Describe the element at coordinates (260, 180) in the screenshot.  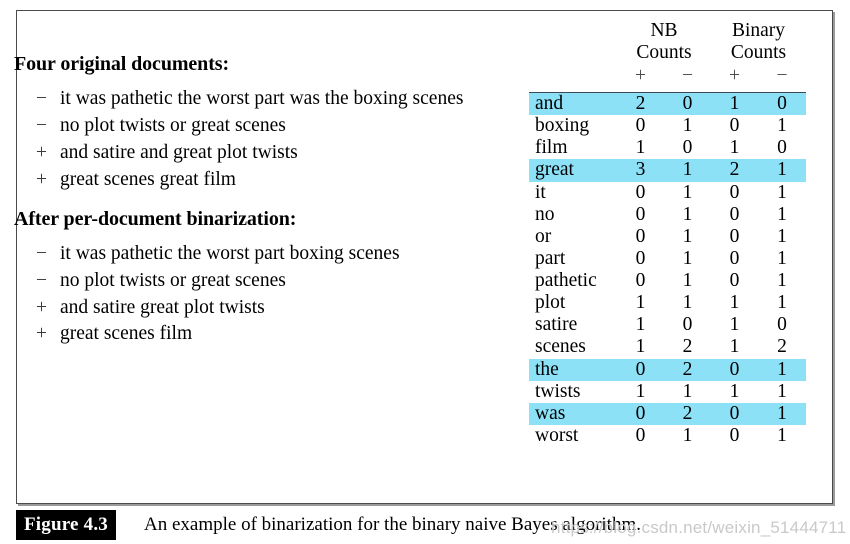
I see `document-item: + great scenes great film` at that location.